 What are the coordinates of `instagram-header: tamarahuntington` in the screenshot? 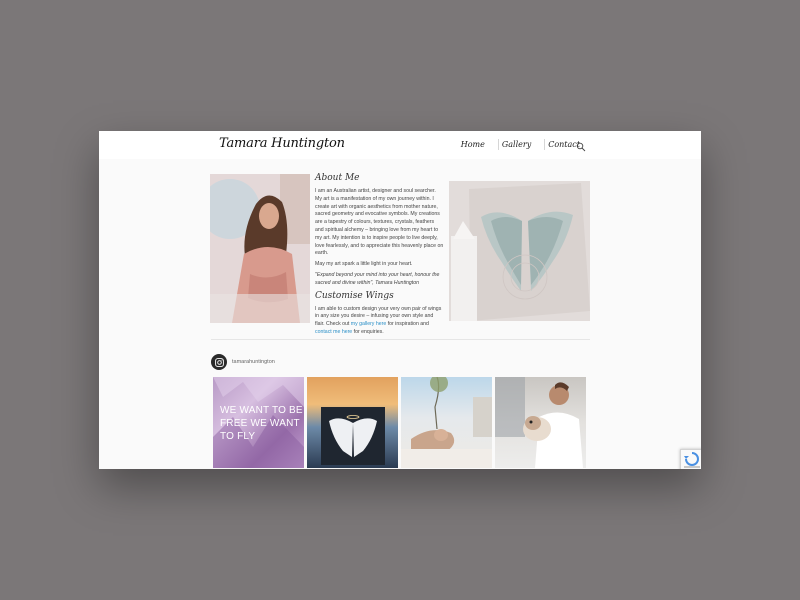 It's located at (243, 362).